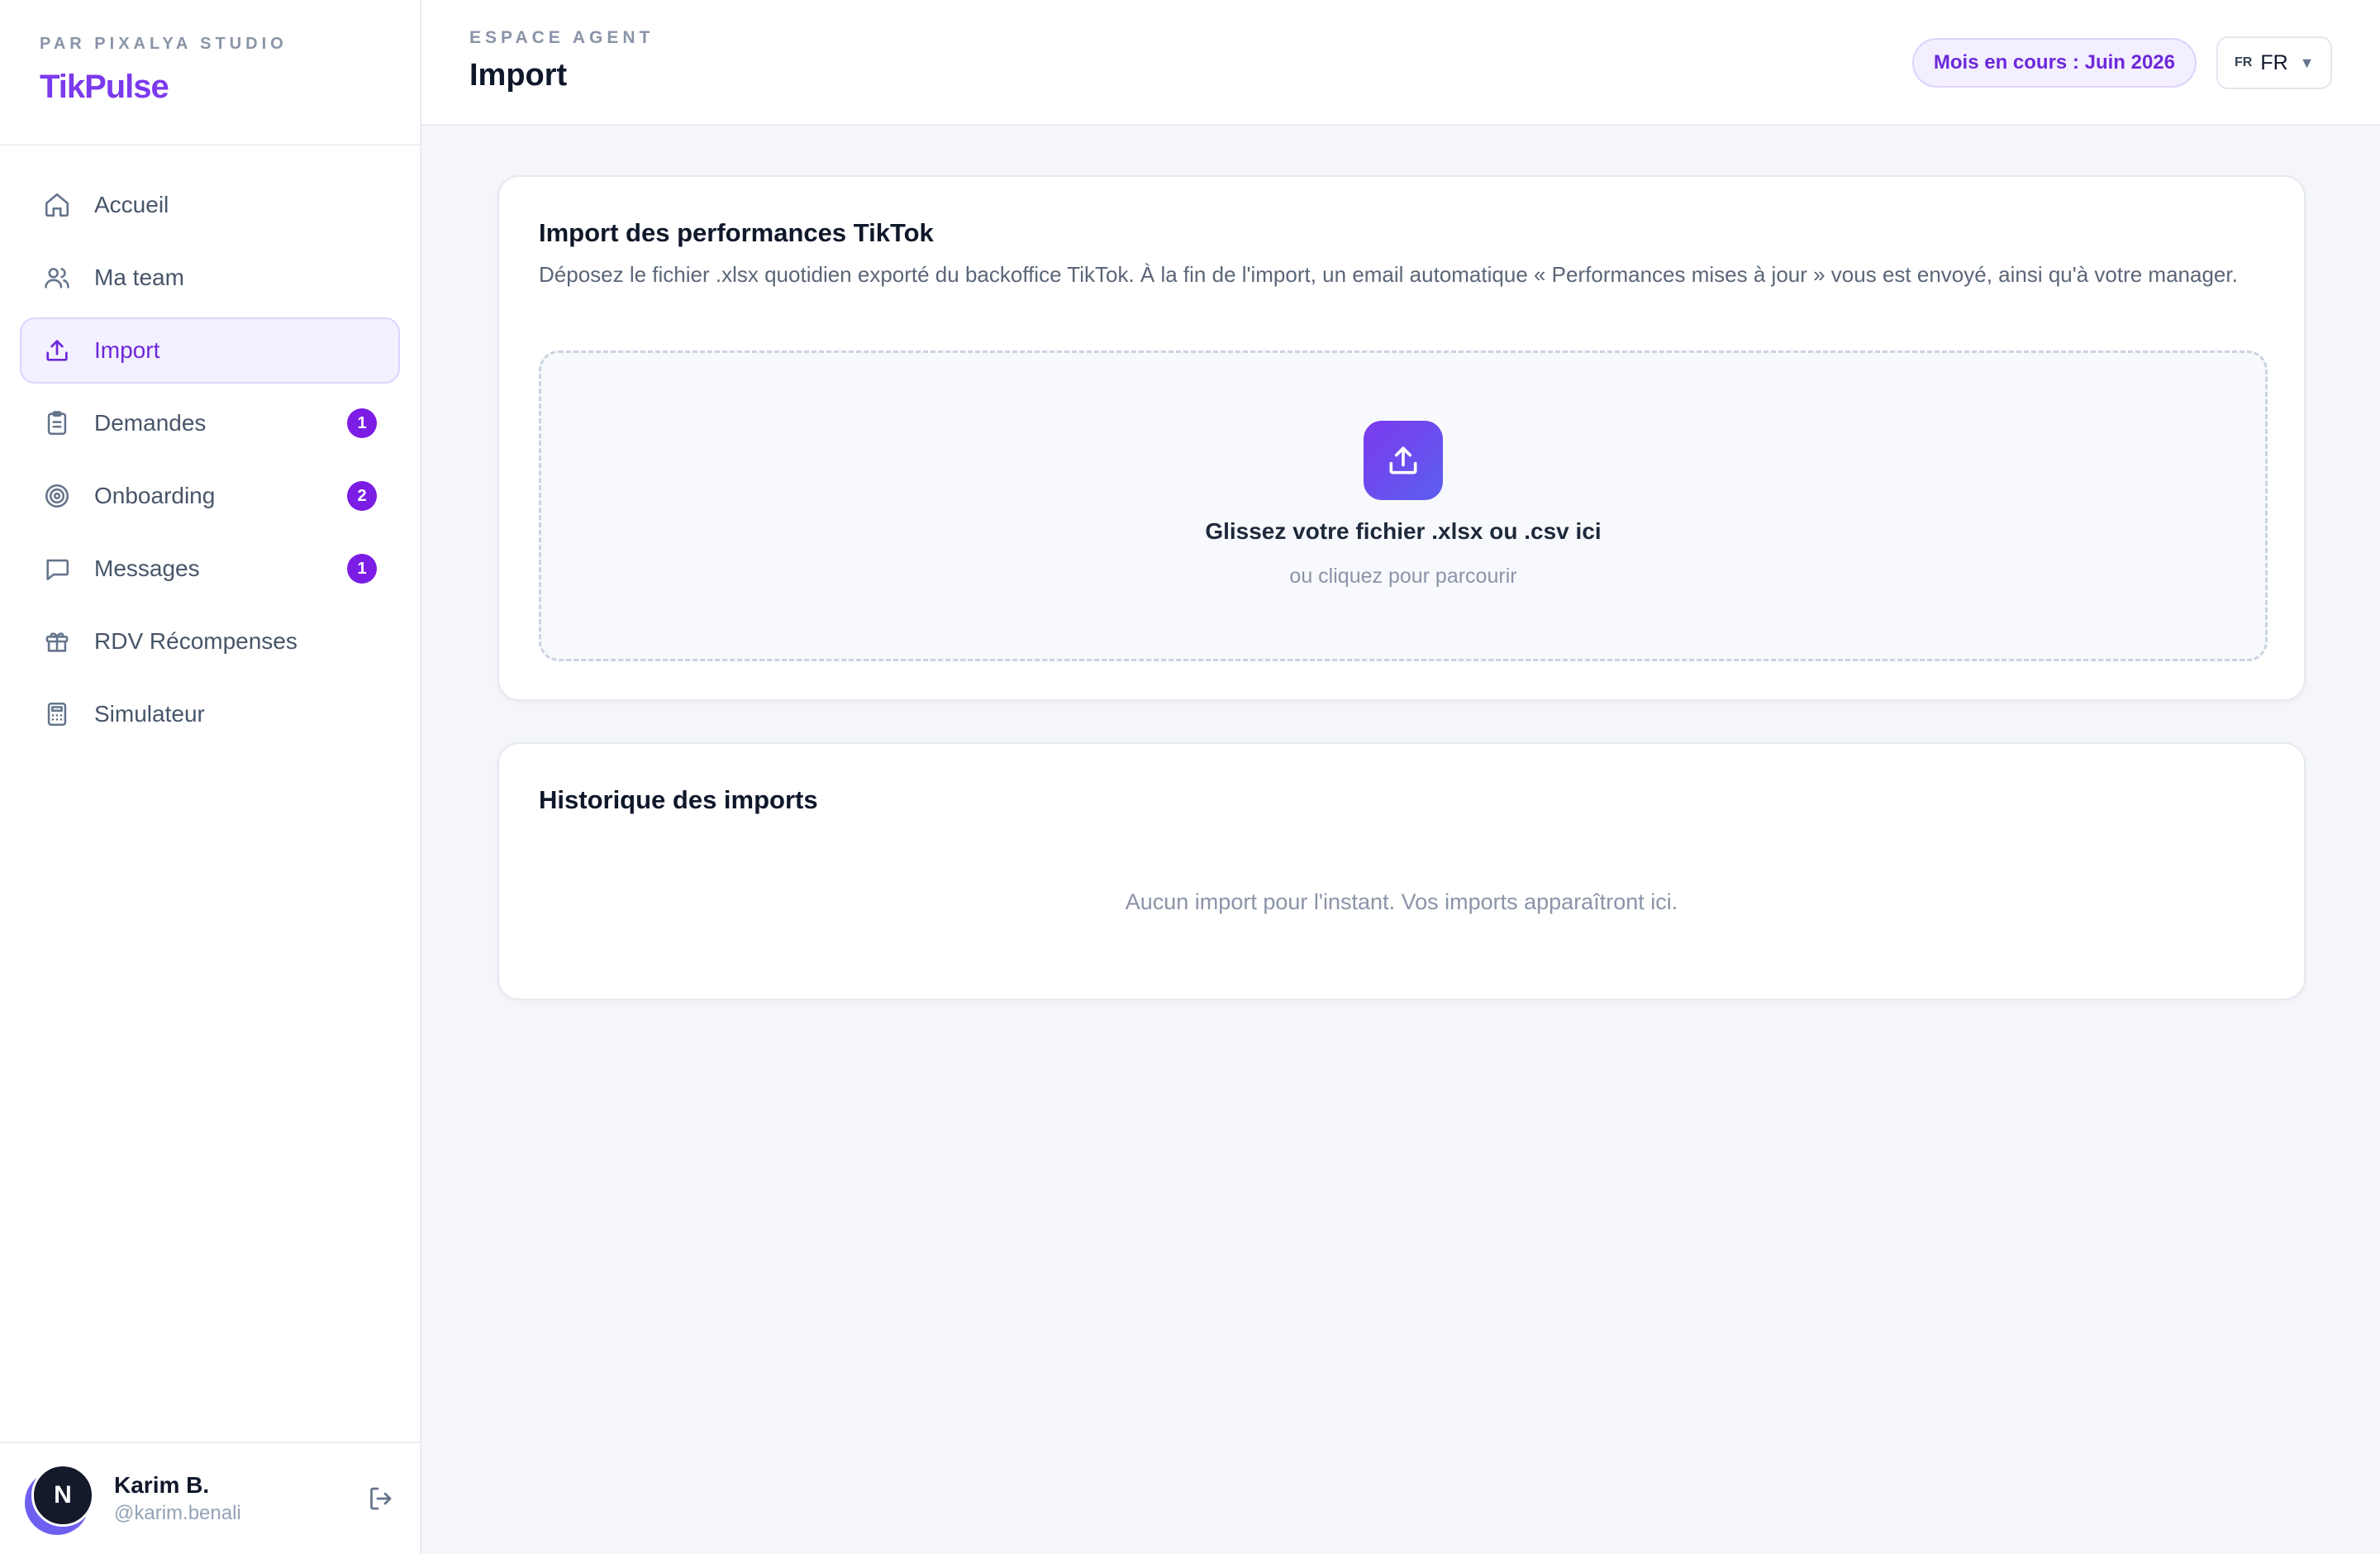 The width and height of the screenshot is (2380, 1554). I want to click on dropzone-browse-link: ou cliquez pour parcourir, so click(1403, 577).